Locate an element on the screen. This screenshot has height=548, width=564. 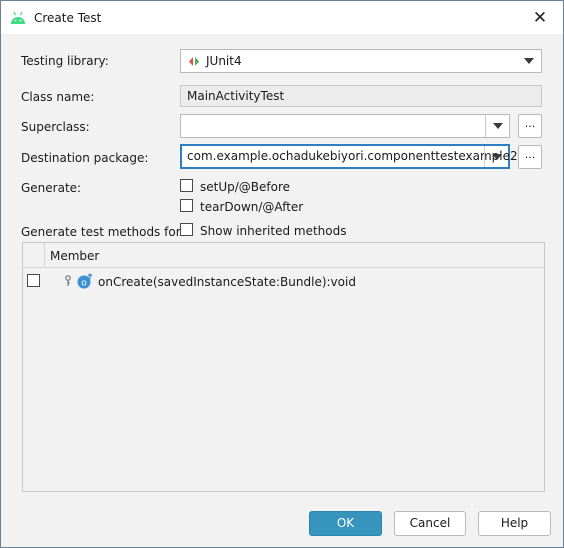
testing-library-select: JUnit4 is located at coordinates (361, 61).